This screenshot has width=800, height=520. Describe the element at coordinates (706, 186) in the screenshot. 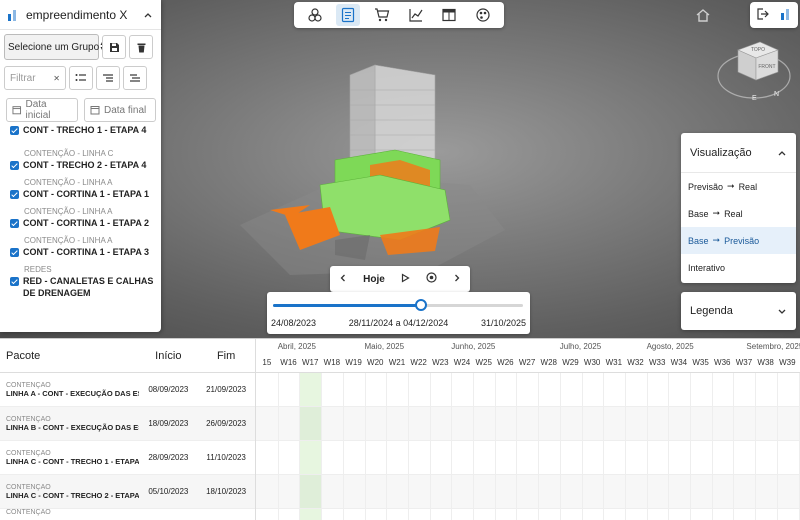

I see `vis-option-label-a: Previsão` at that location.